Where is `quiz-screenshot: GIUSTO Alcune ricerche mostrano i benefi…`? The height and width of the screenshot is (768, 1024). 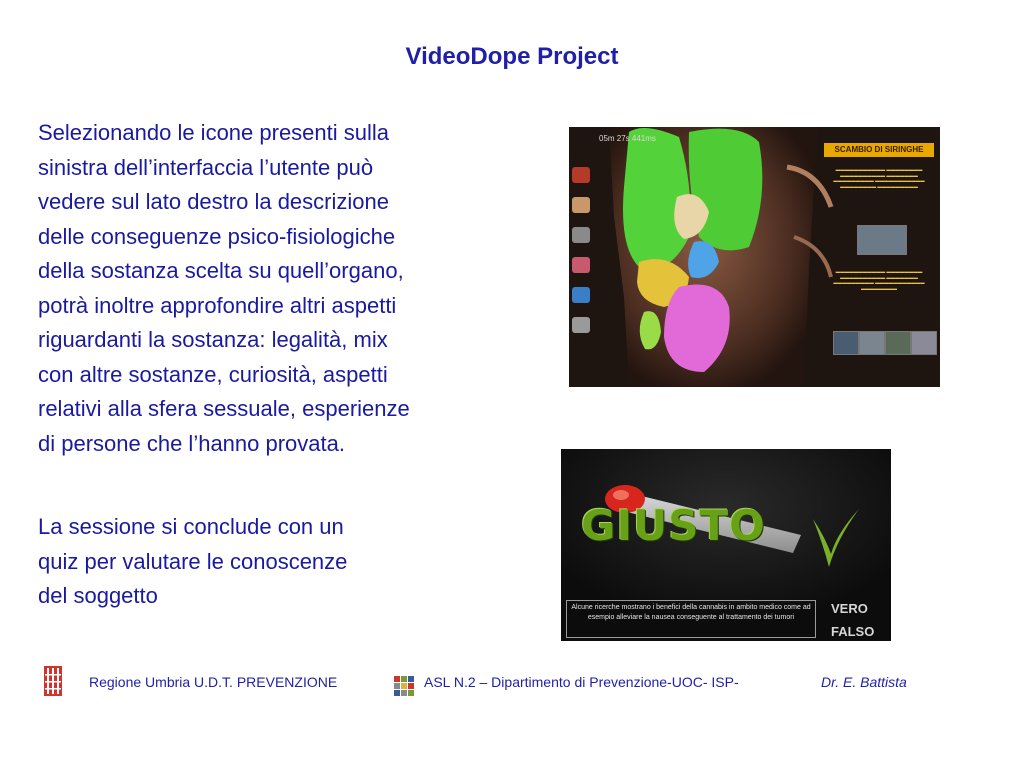 quiz-screenshot: GIUSTO Alcune ricerche mostrano i benefi… is located at coordinates (726, 545).